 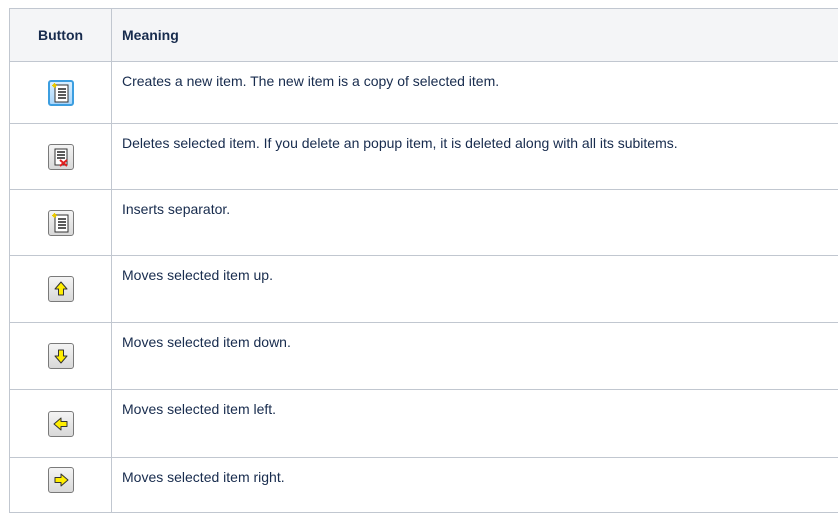 I want to click on column-header-button: Button, so click(x=60, y=35).